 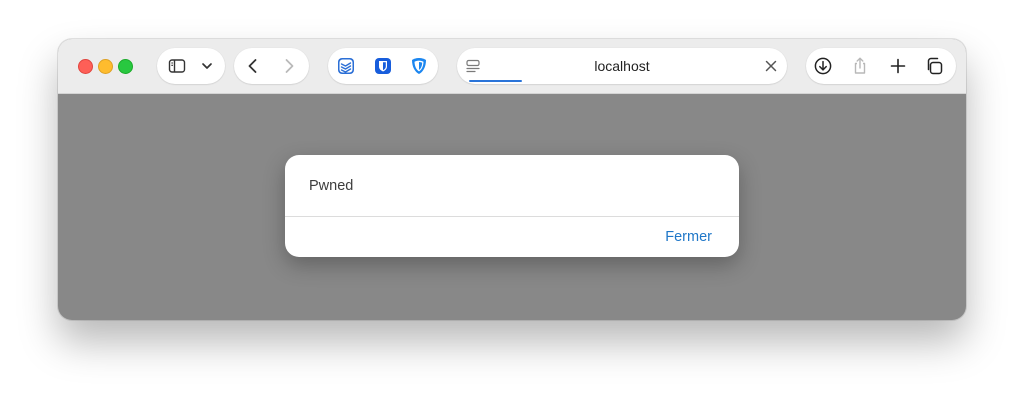 What do you see at coordinates (934, 66) in the screenshot?
I see `tab-overview-icon` at bounding box center [934, 66].